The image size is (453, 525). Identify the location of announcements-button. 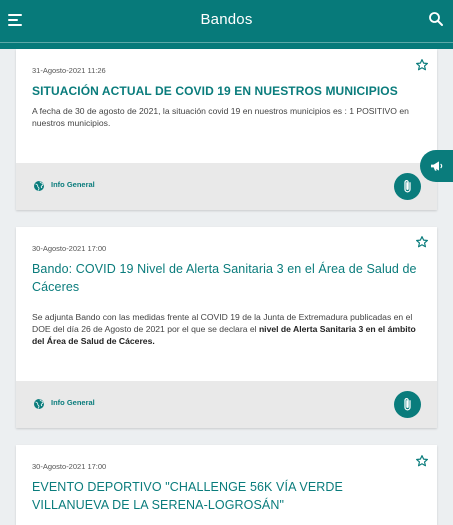
(436, 166).